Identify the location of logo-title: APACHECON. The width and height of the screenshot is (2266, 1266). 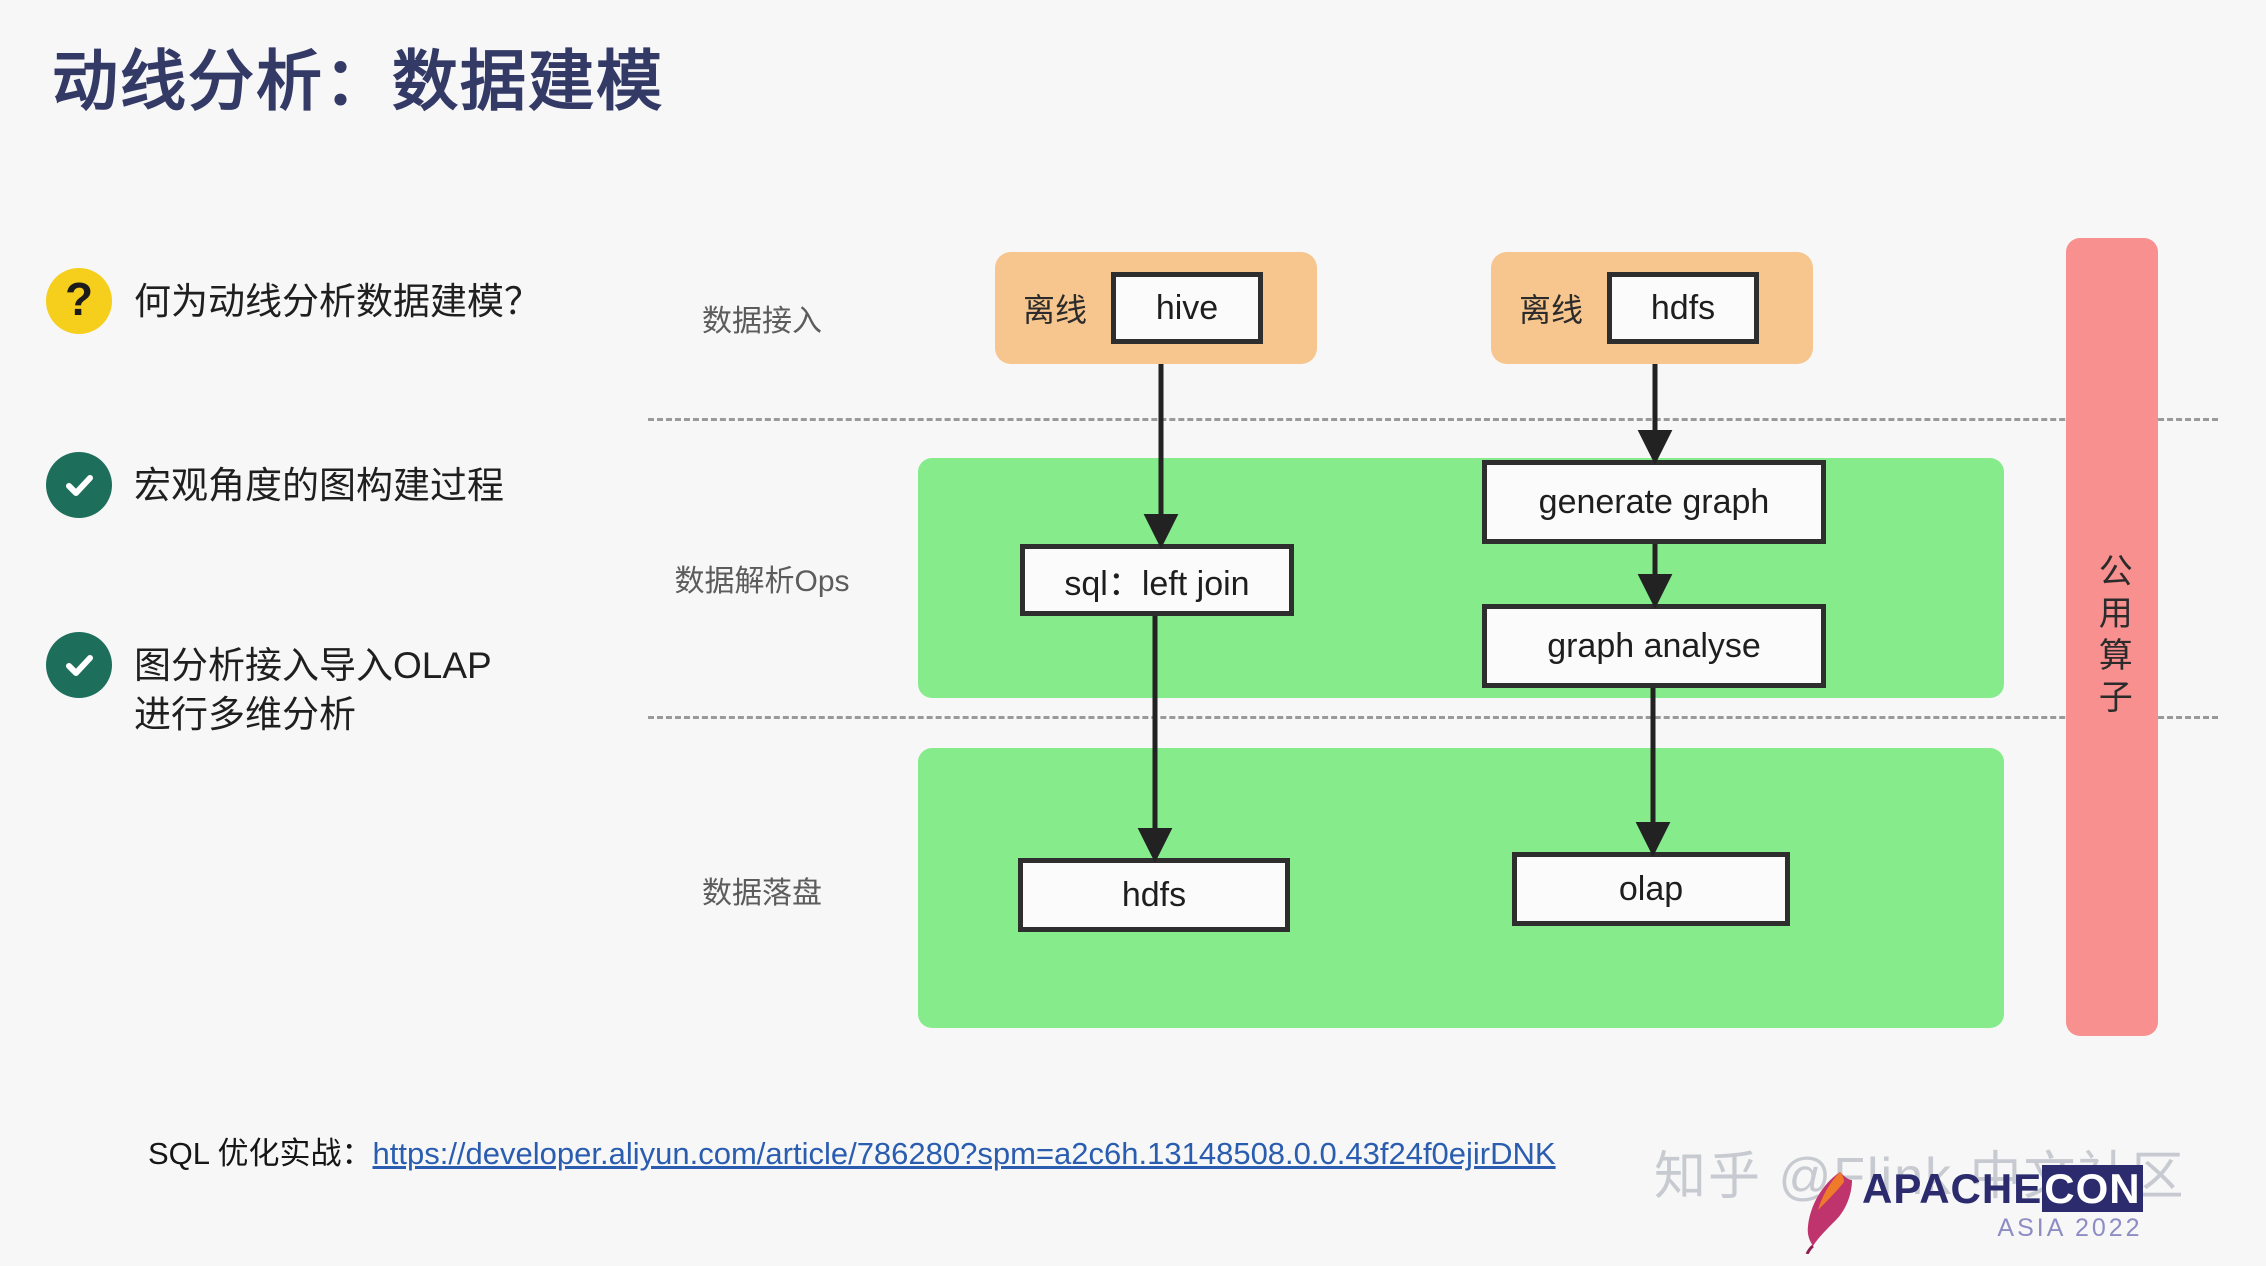
(2002, 1188).